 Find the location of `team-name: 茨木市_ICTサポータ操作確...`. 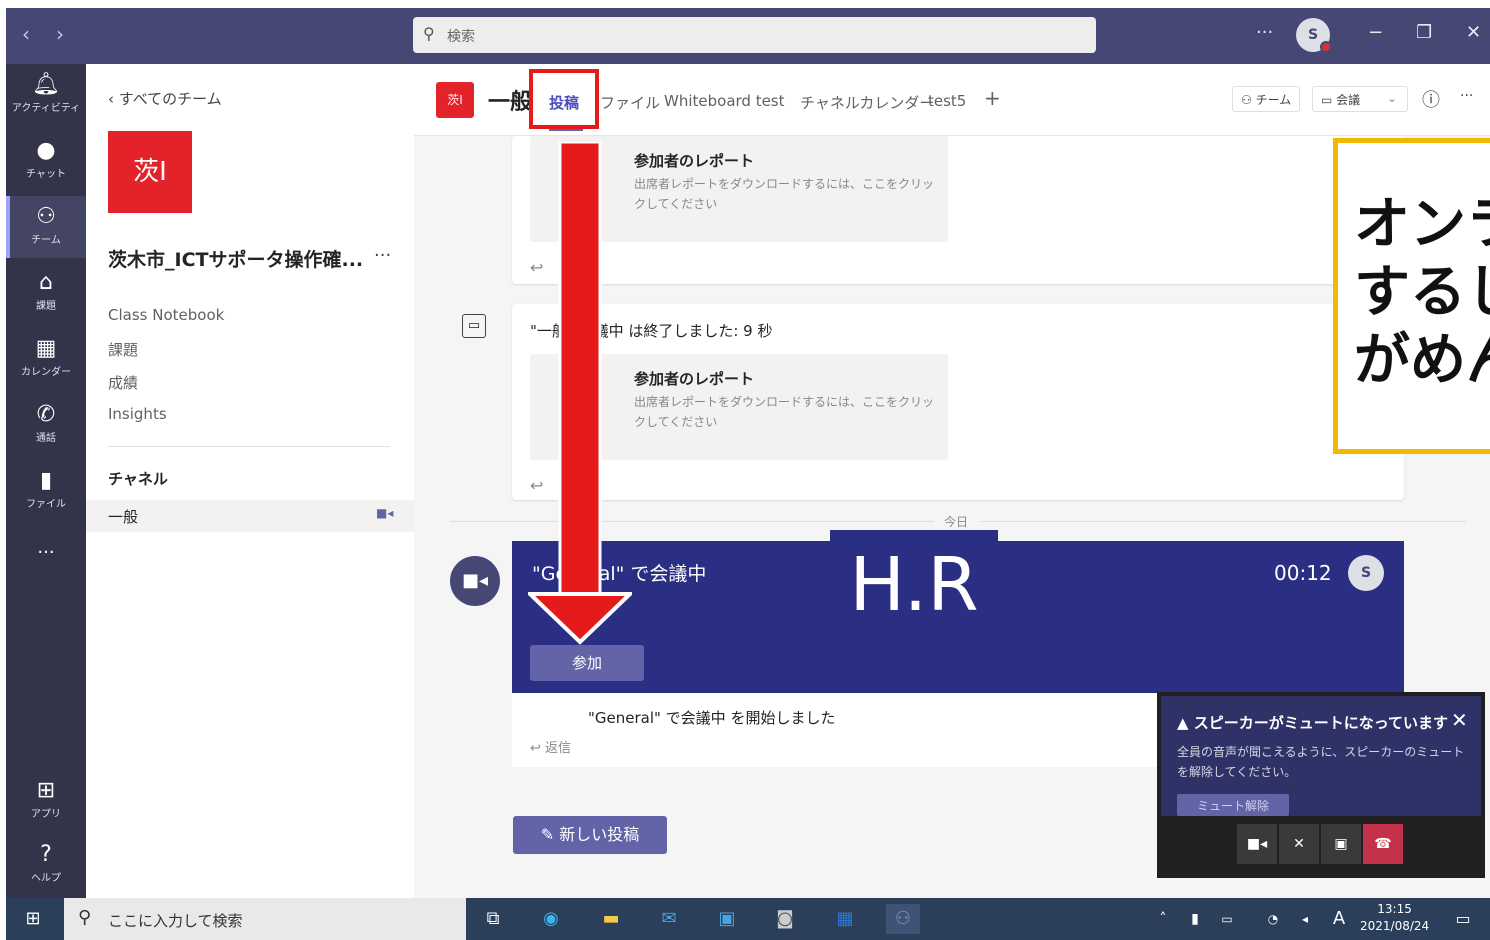

team-name: 茨木市_ICTサポータ操作確... is located at coordinates (235, 258).